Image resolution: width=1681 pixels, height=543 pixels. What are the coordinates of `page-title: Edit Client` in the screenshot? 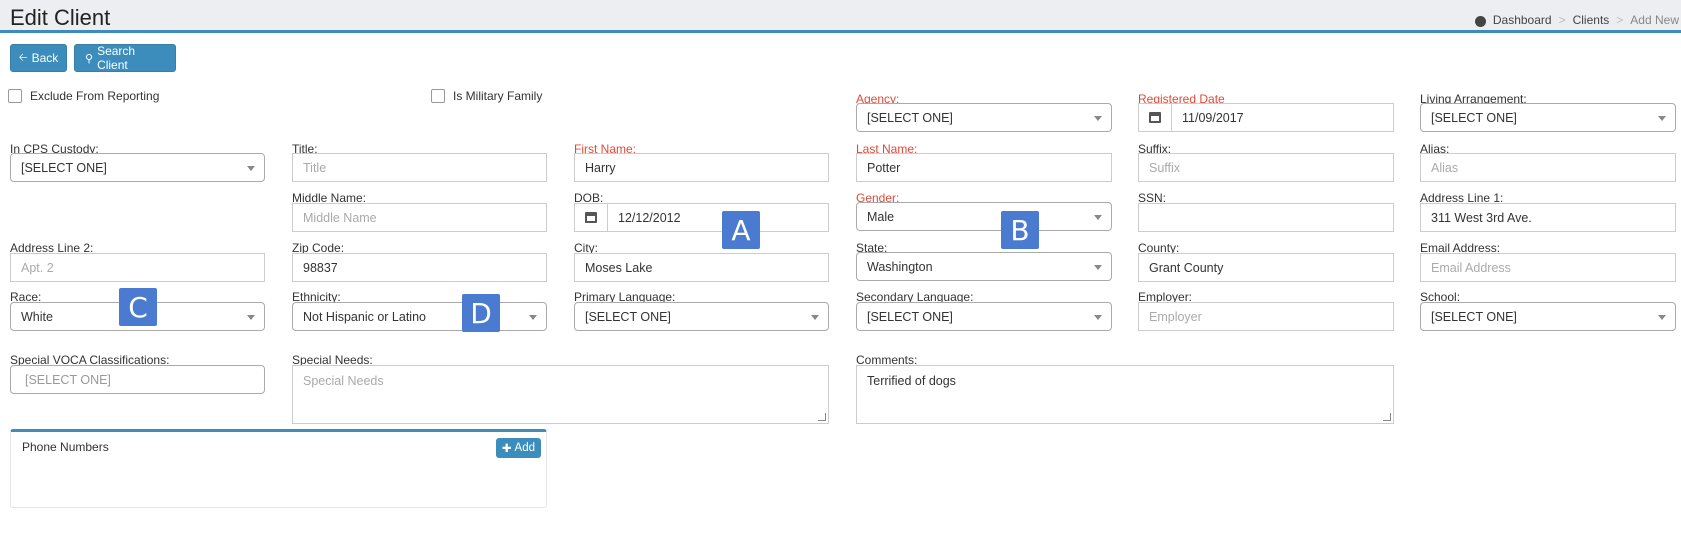 It's located at (60, 17).